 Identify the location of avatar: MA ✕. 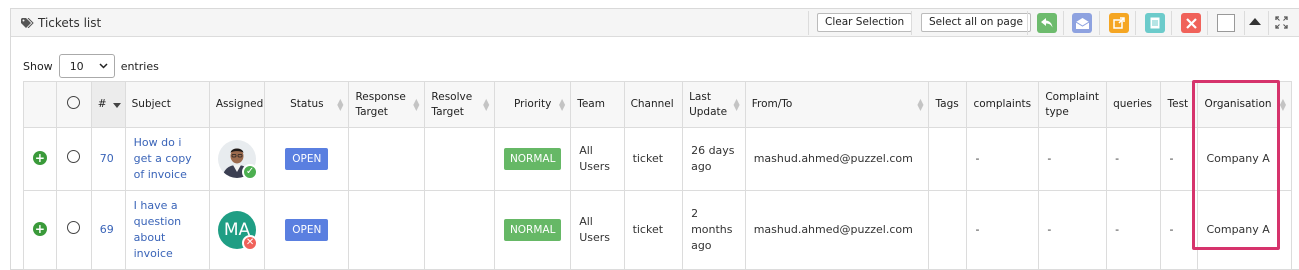
(238, 231).